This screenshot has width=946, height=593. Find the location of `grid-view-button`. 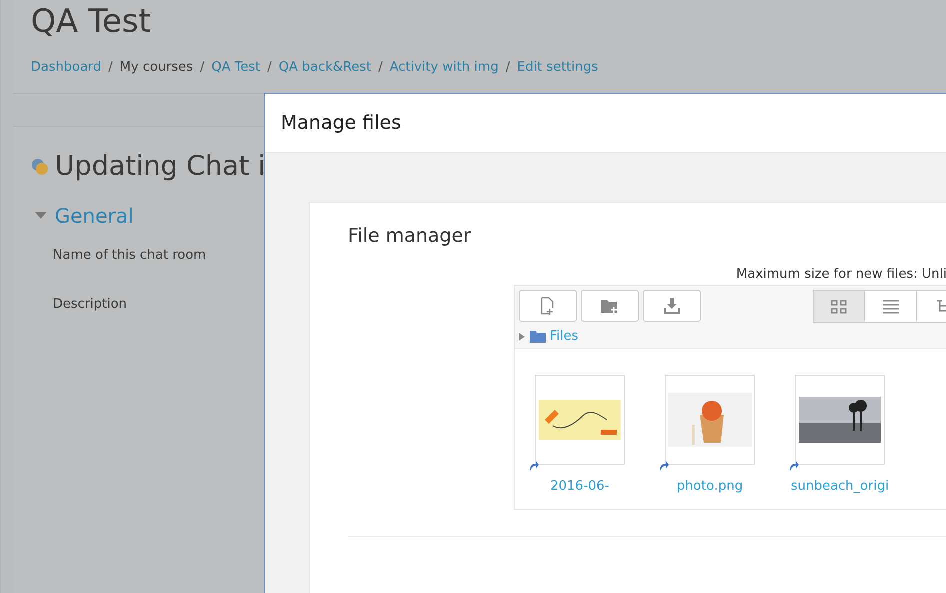

grid-view-button is located at coordinates (839, 306).